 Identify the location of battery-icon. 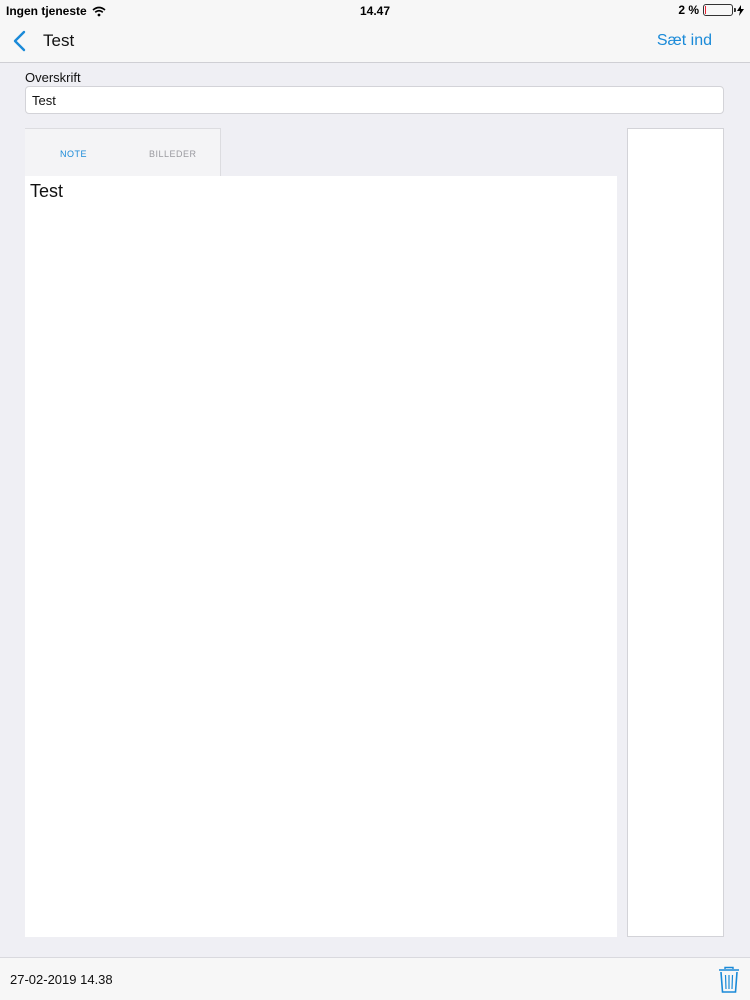
(719, 10).